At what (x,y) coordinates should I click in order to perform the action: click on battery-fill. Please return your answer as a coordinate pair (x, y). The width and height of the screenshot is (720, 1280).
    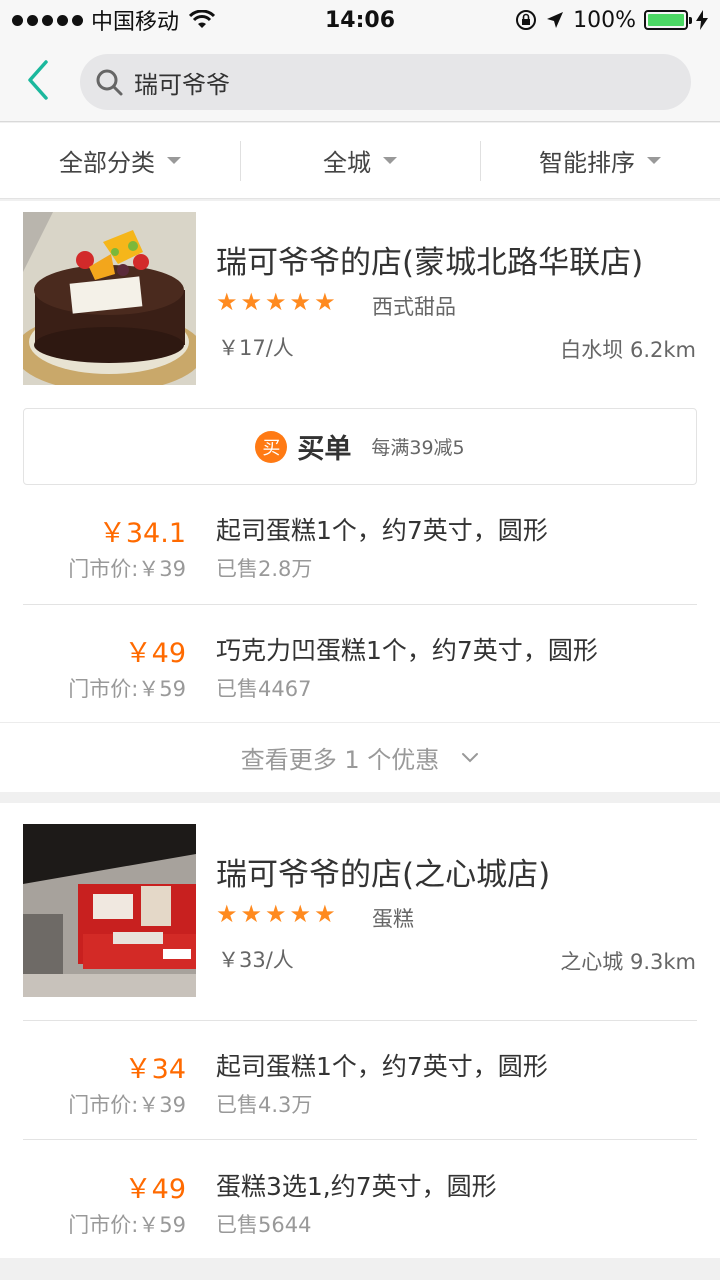
    Looking at the image, I should click on (666, 20).